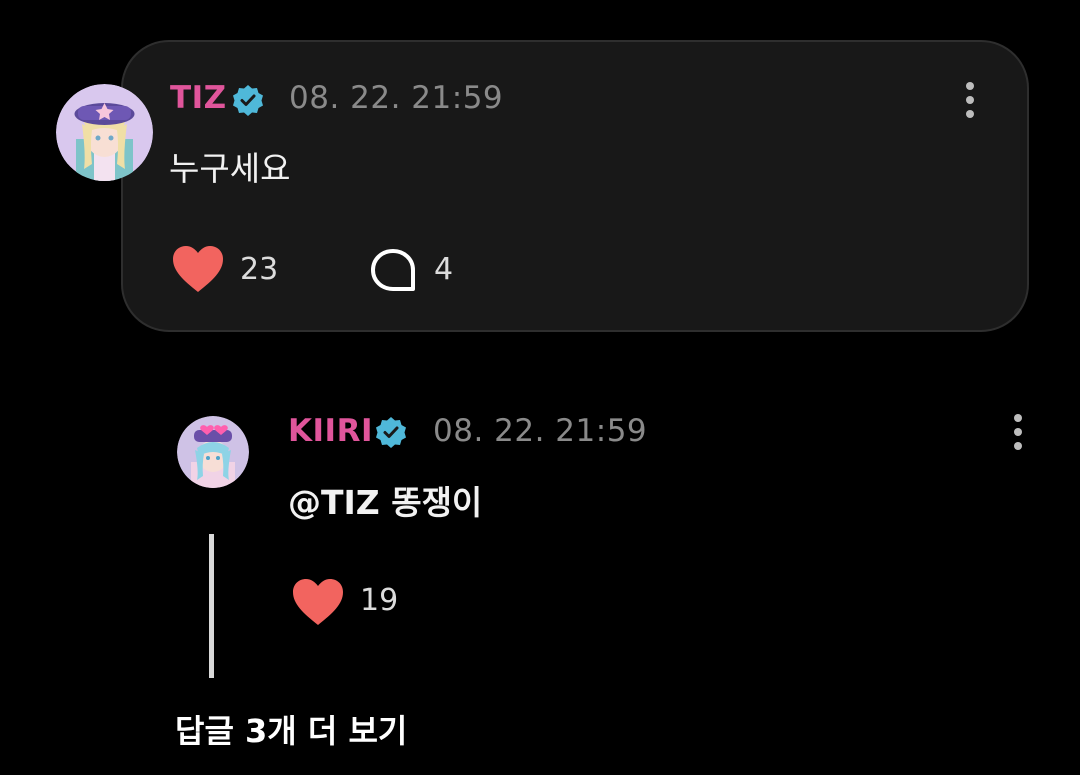  What do you see at coordinates (444, 269) in the screenshot?
I see `comment-reply-count: 4` at bounding box center [444, 269].